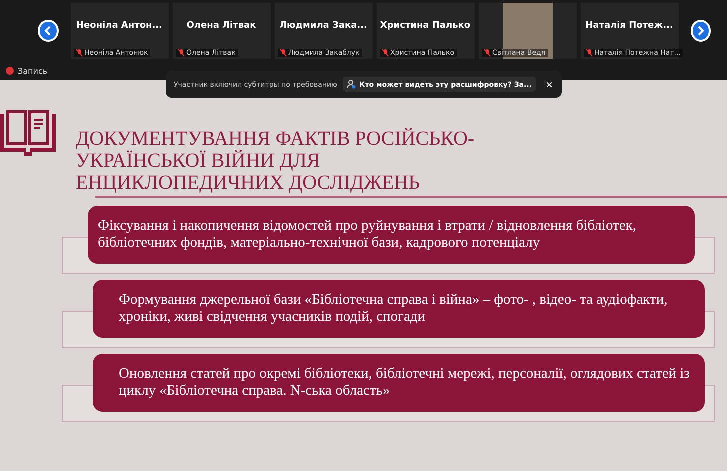  I want to click on book-icon, so click(28, 133).